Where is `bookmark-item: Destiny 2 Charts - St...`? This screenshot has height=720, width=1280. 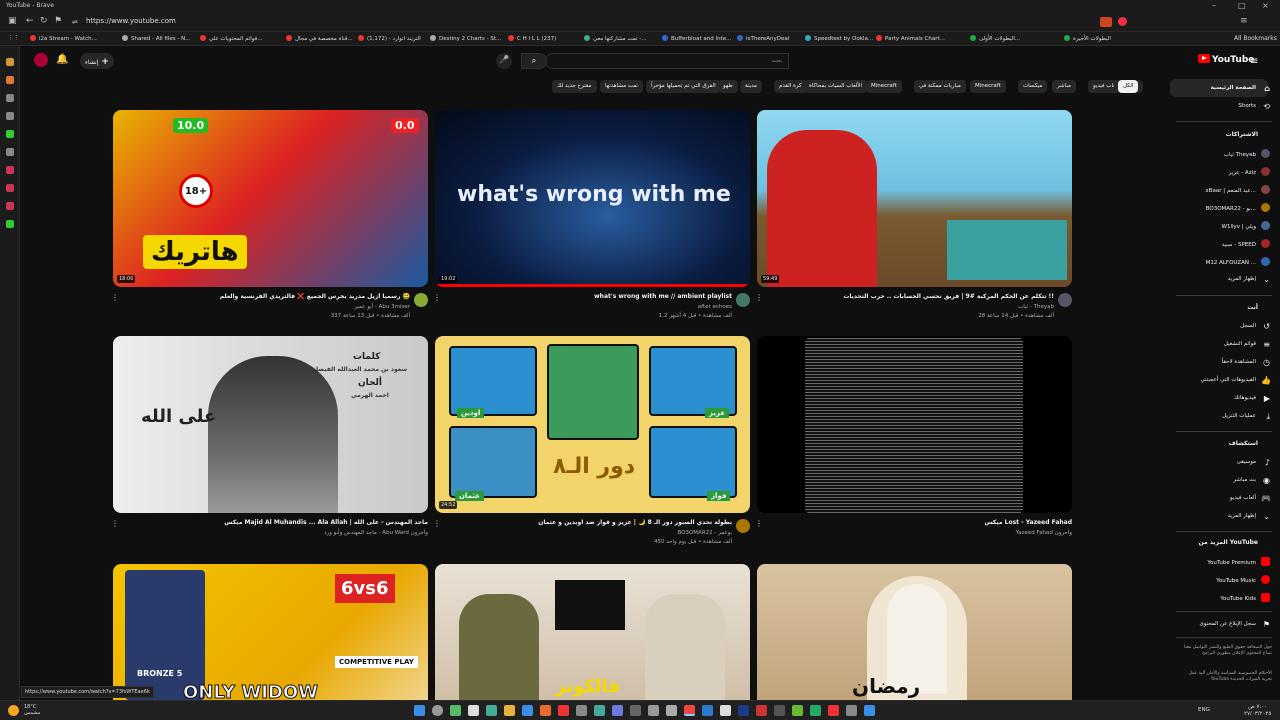
bookmark-item: Destiny 2 Charts - St... is located at coordinates (465, 38).